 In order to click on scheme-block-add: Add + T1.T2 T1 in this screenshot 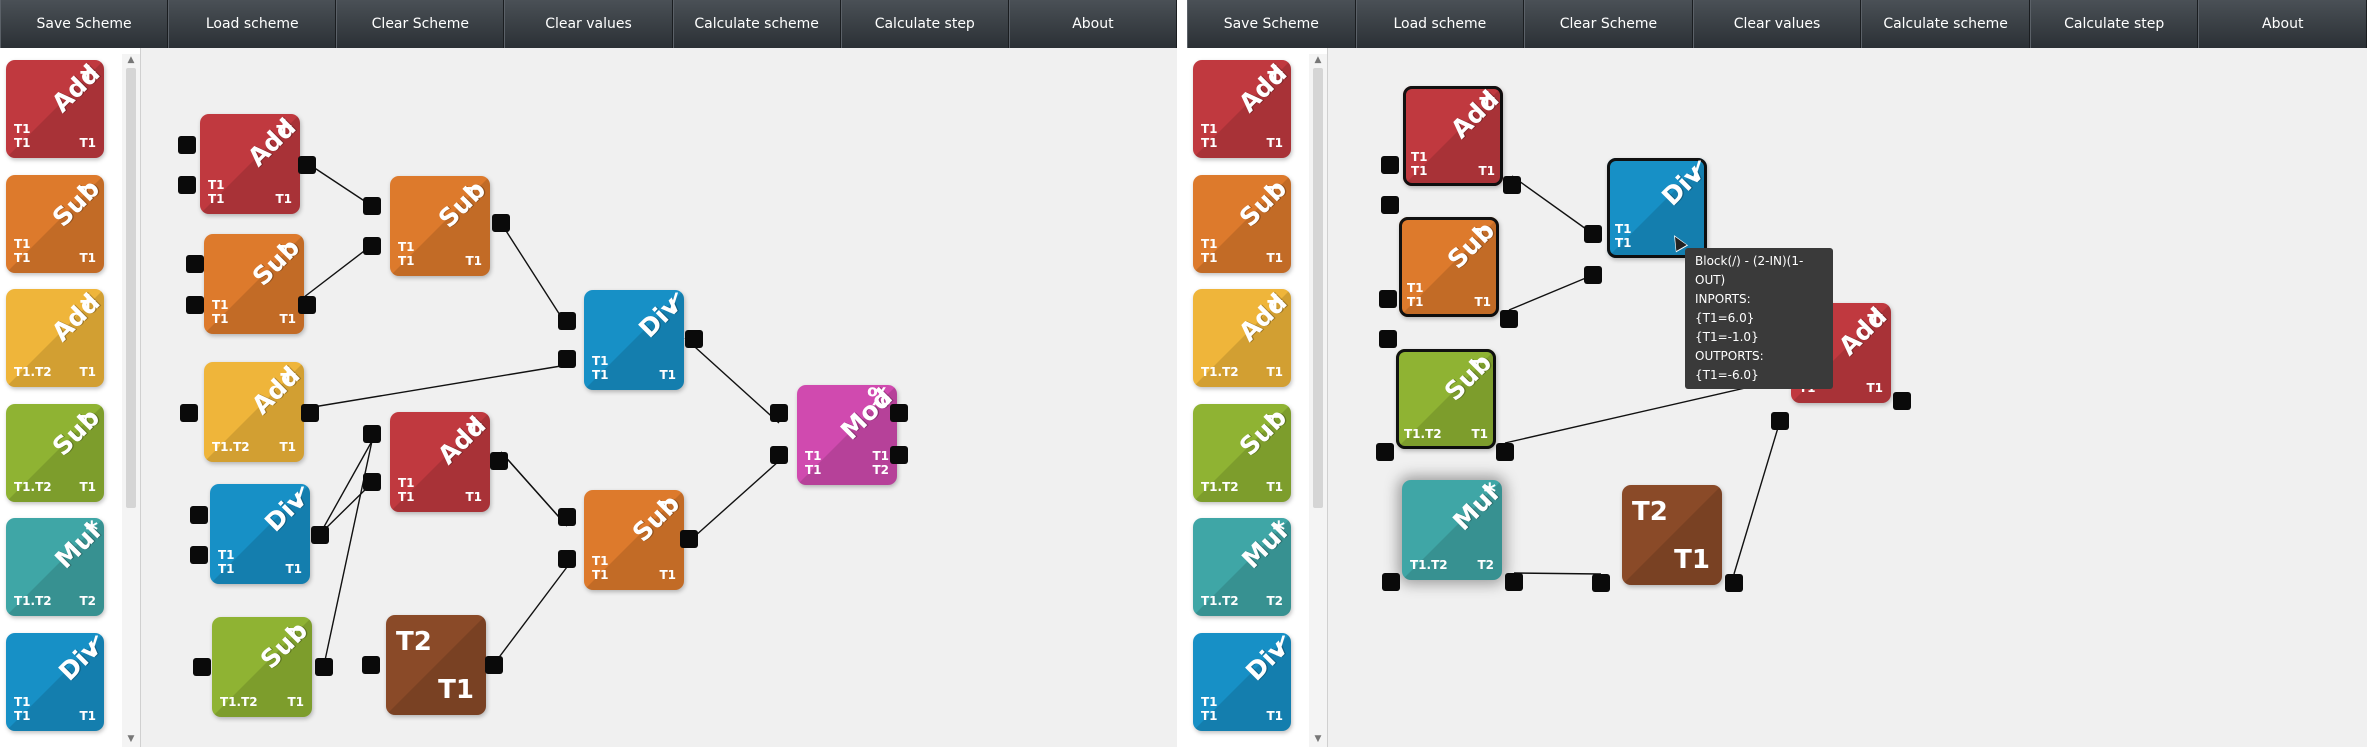, I will do `click(254, 412)`.